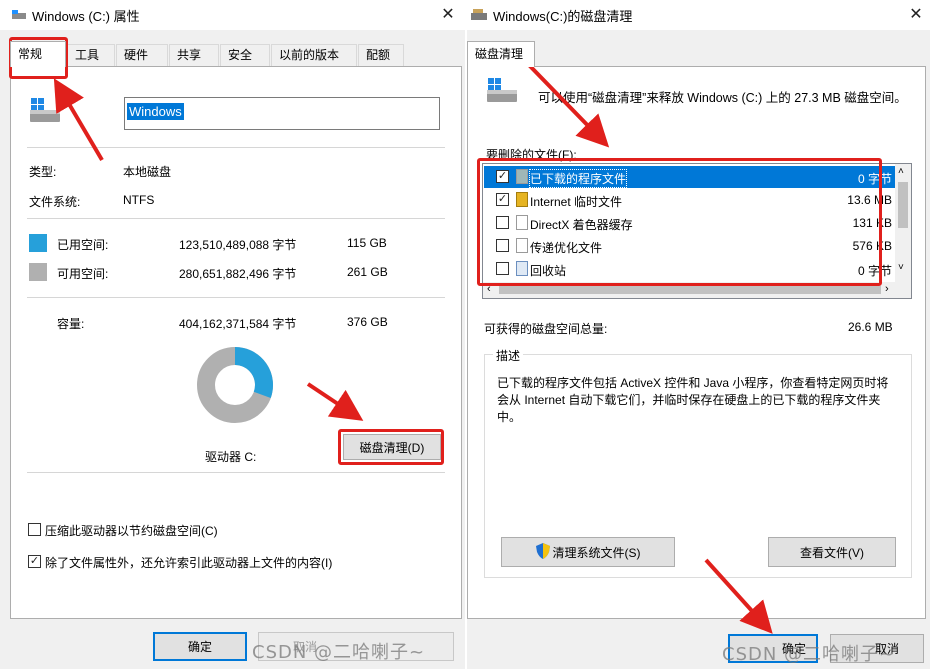 The image size is (930, 669). I want to click on watermark-left: CSDN @二哈喇子~, so click(339, 652).